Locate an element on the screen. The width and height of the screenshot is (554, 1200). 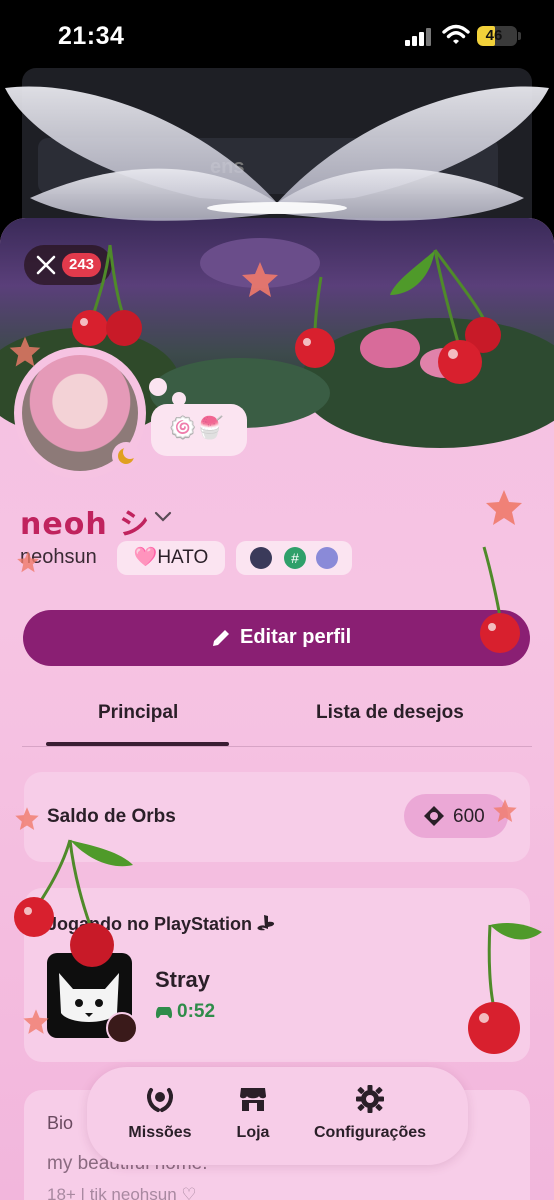
controller-icon is located at coordinates (164, 1013).